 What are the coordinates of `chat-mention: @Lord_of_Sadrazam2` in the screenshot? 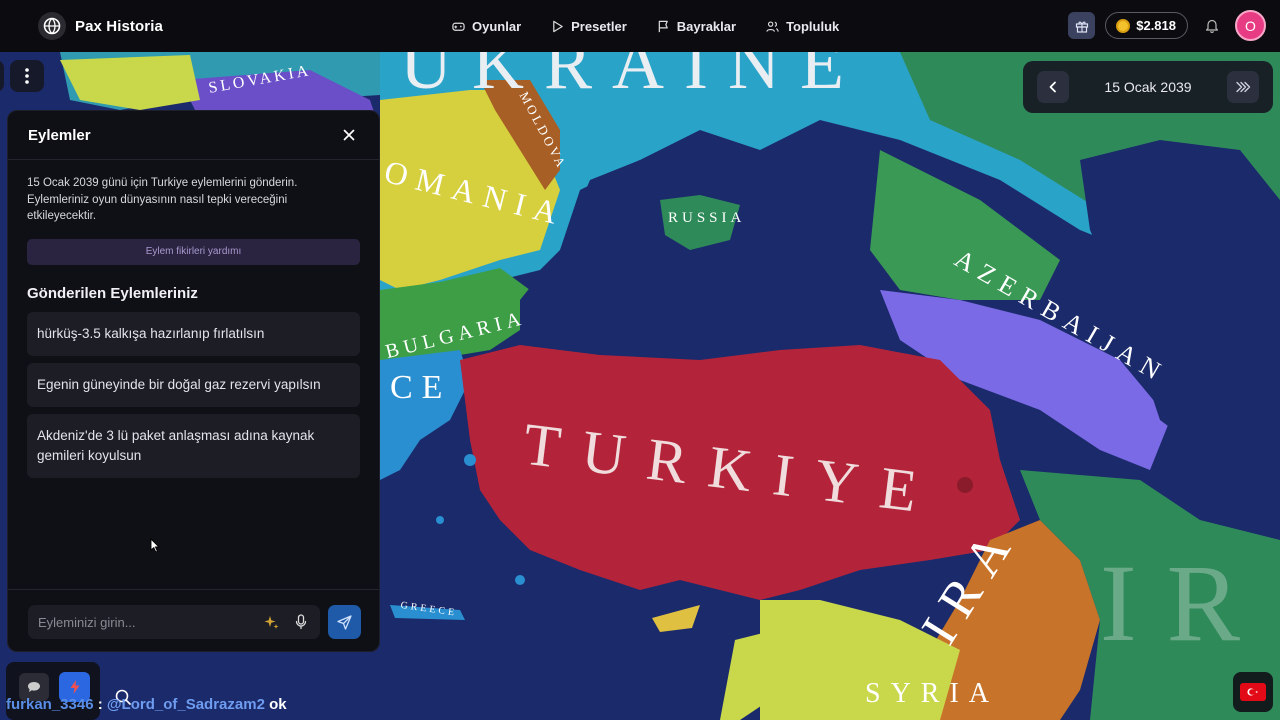 It's located at (186, 704).